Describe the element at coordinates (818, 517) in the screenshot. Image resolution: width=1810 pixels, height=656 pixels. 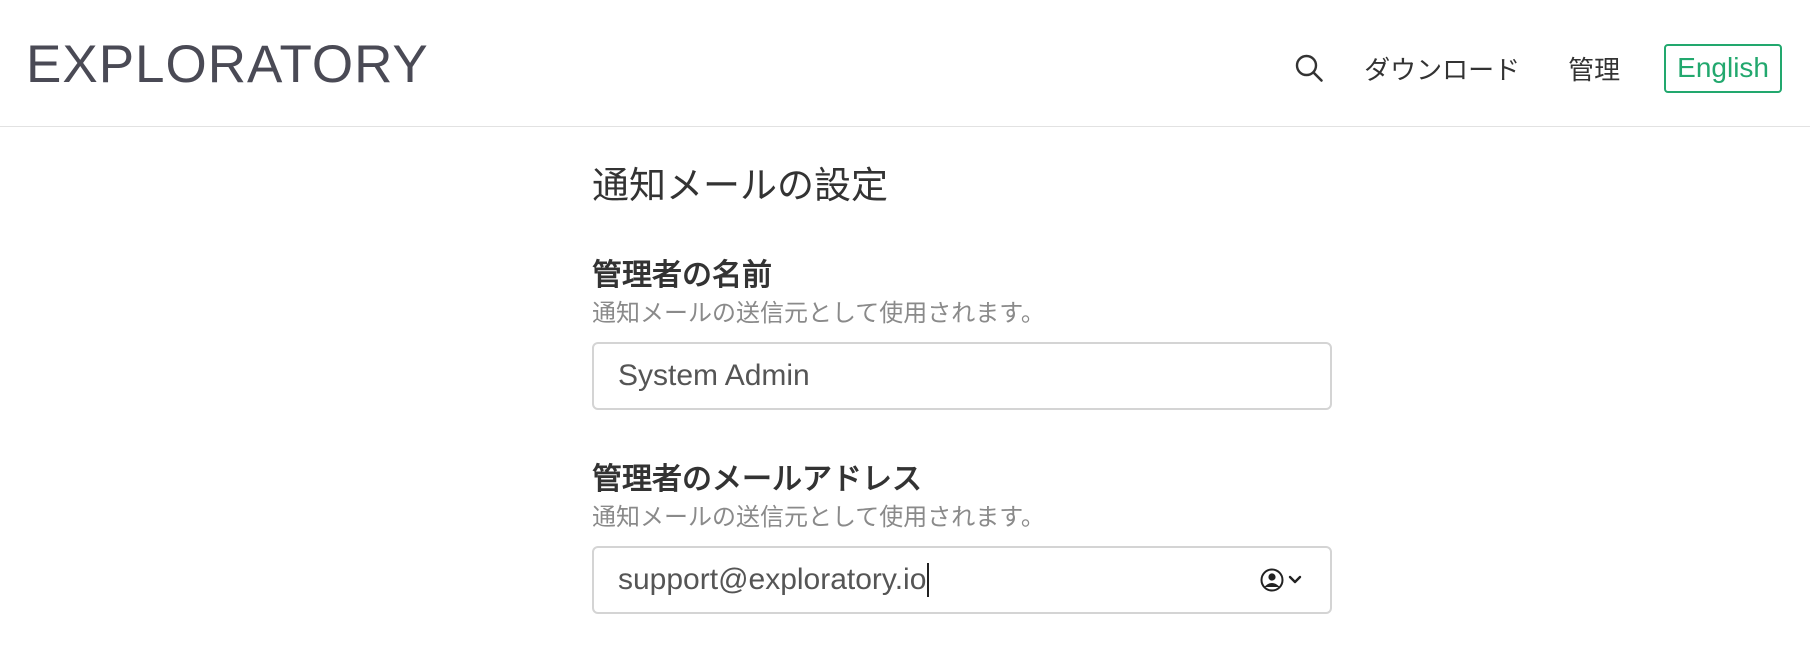
I see `admin-email-help: 通知メールの送信元として使用されます。` at that location.